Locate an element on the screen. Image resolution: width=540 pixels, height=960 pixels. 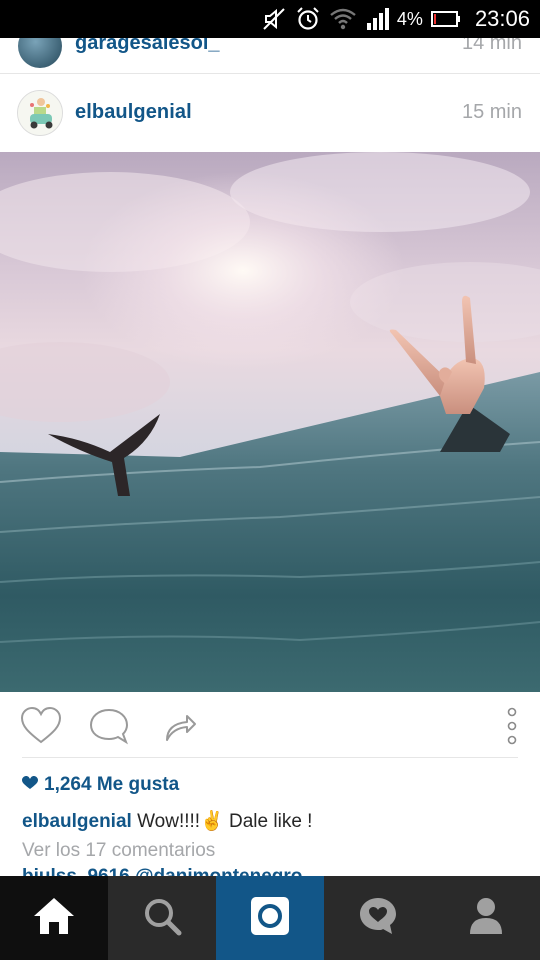
home-icon is located at coordinates (54, 918).